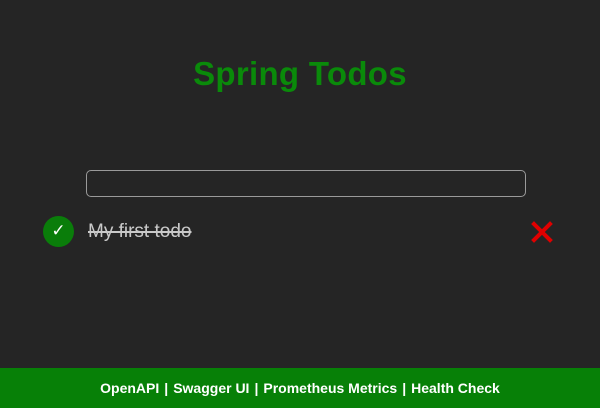  Describe the element at coordinates (139, 232) in the screenshot. I see `todo-item-text: My first todo` at that location.